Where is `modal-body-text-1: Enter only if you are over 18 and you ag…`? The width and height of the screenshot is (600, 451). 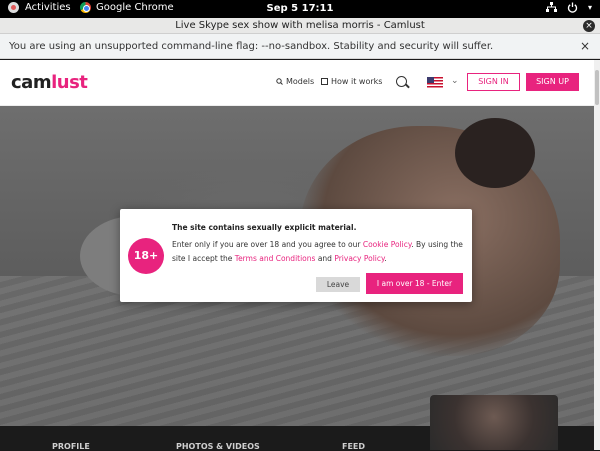
modal-body-text-1: Enter only if you are over 18 and you ag… is located at coordinates (267, 244).